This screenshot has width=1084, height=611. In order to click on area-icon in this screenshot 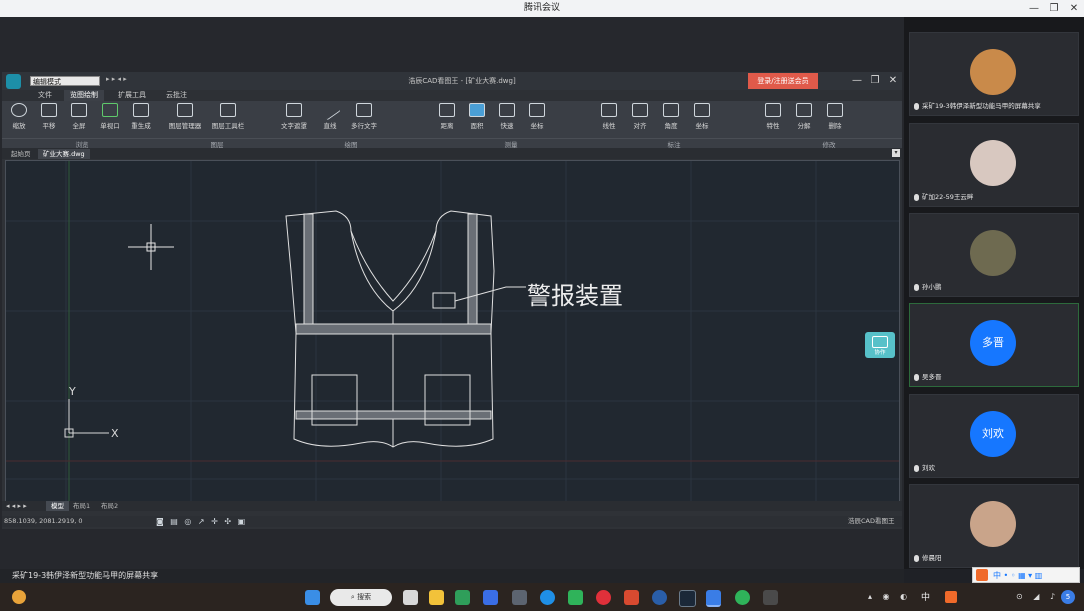, I will do `click(477, 110)`.